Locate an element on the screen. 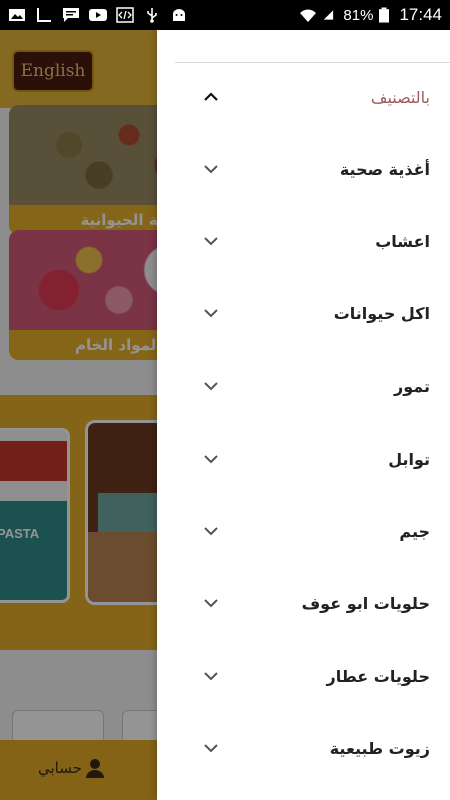 Image resolution: width=450 pixels, height=800 pixels. wifi-icon is located at coordinates (308, 15).